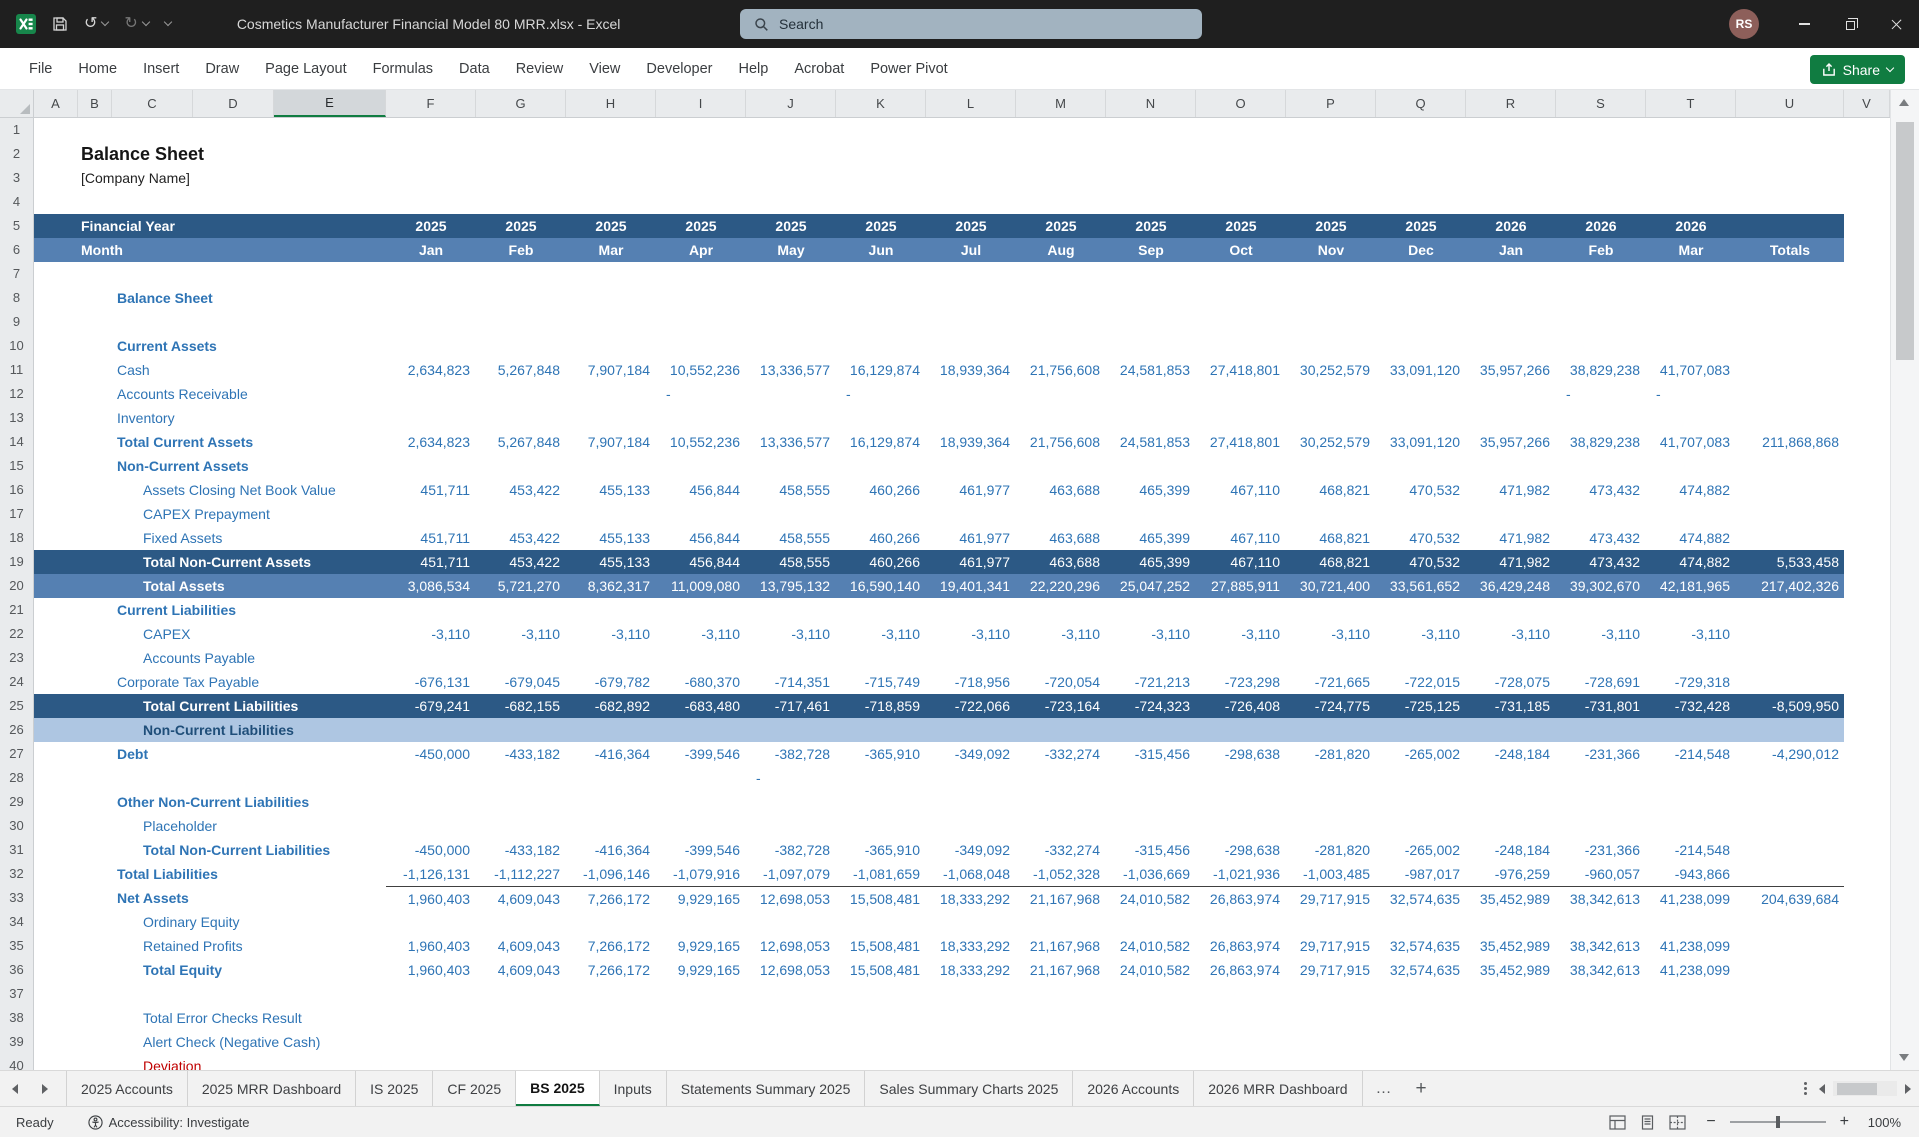  What do you see at coordinates (1421, 562) in the screenshot?
I see `cell-r19-c12: 470,532` at bounding box center [1421, 562].